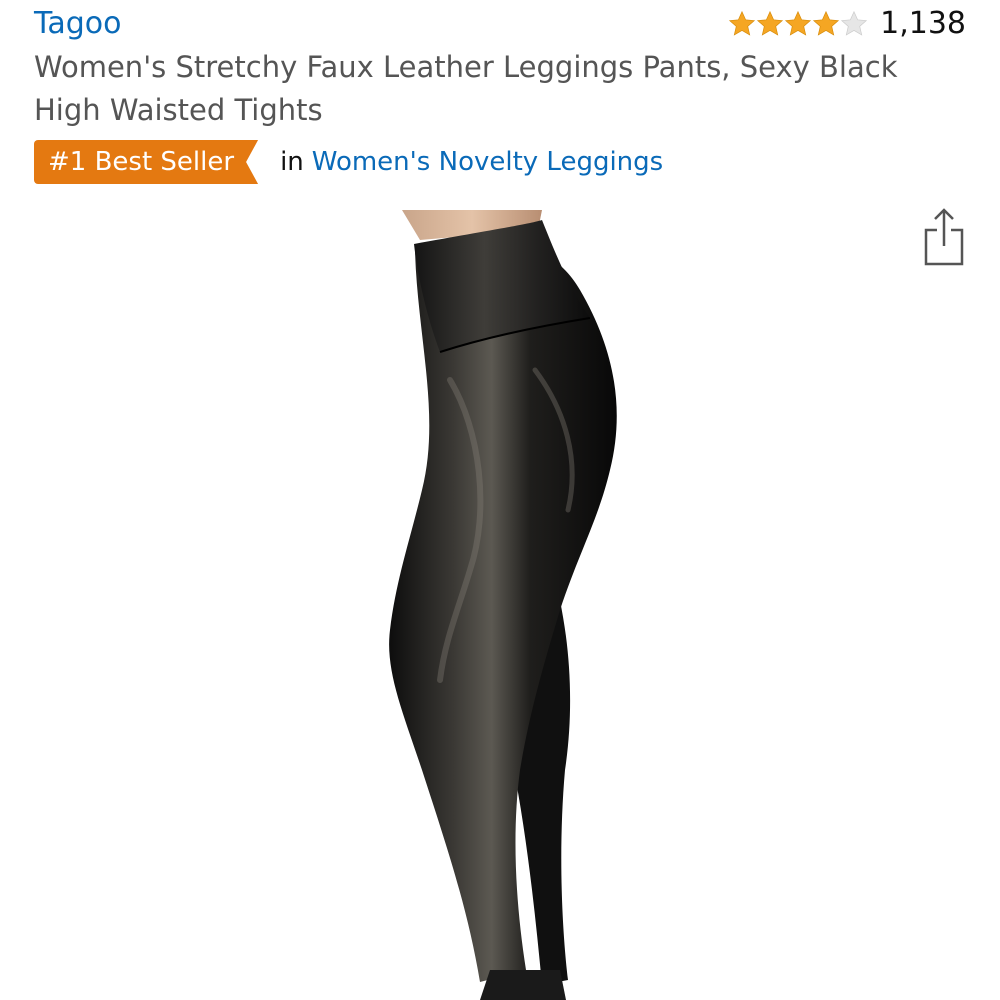 Image resolution: width=1000 pixels, height=1000 pixels. What do you see at coordinates (487, 162) in the screenshot?
I see `category-link: Women's Novelty Leggings` at bounding box center [487, 162].